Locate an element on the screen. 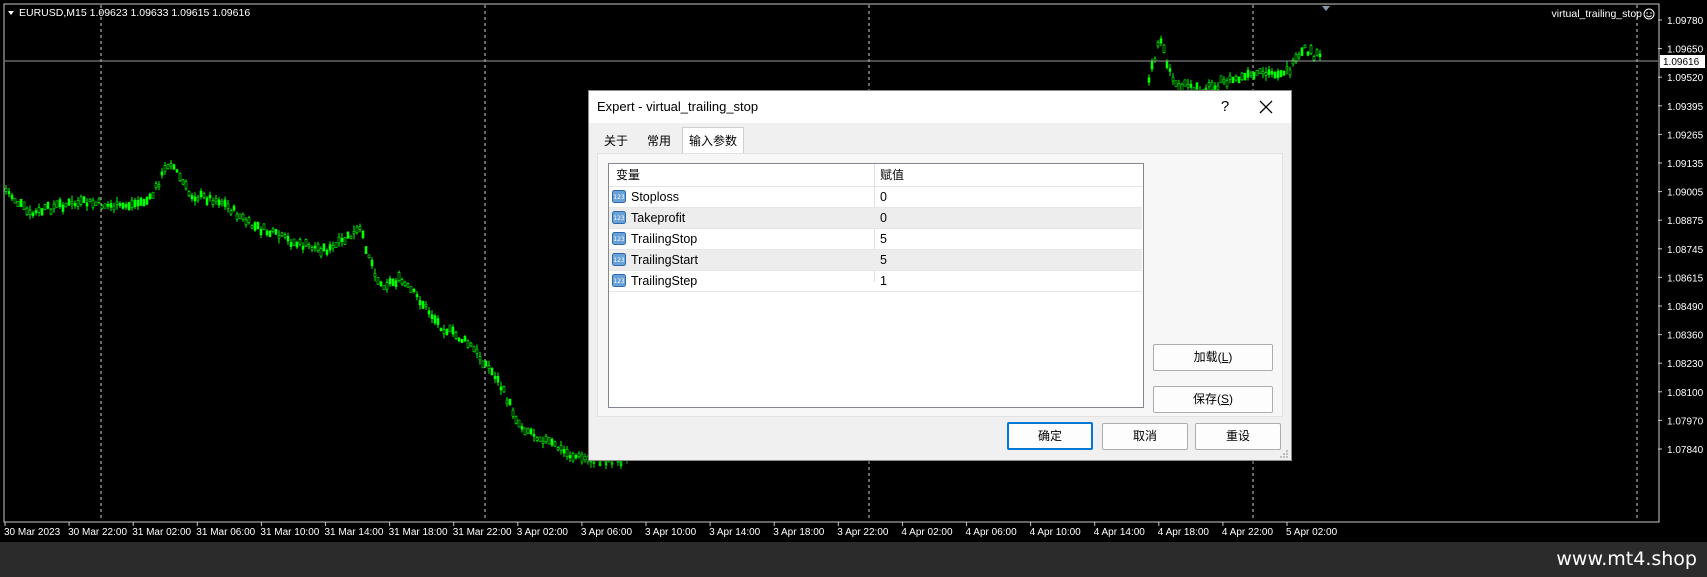 The width and height of the screenshot is (1707, 577). help-button: ? is located at coordinates (1225, 107).